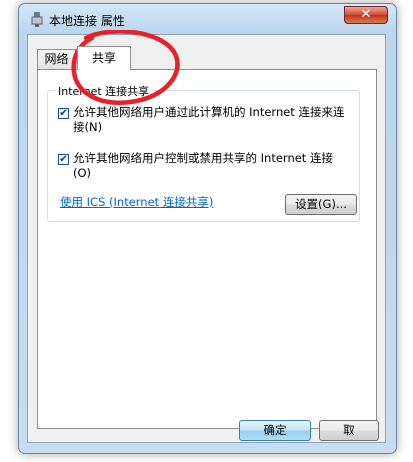  Describe the element at coordinates (136, 202) in the screenshot. I see `ics-help-link: 使用 ICS (Internet 连接共享)` at that location.